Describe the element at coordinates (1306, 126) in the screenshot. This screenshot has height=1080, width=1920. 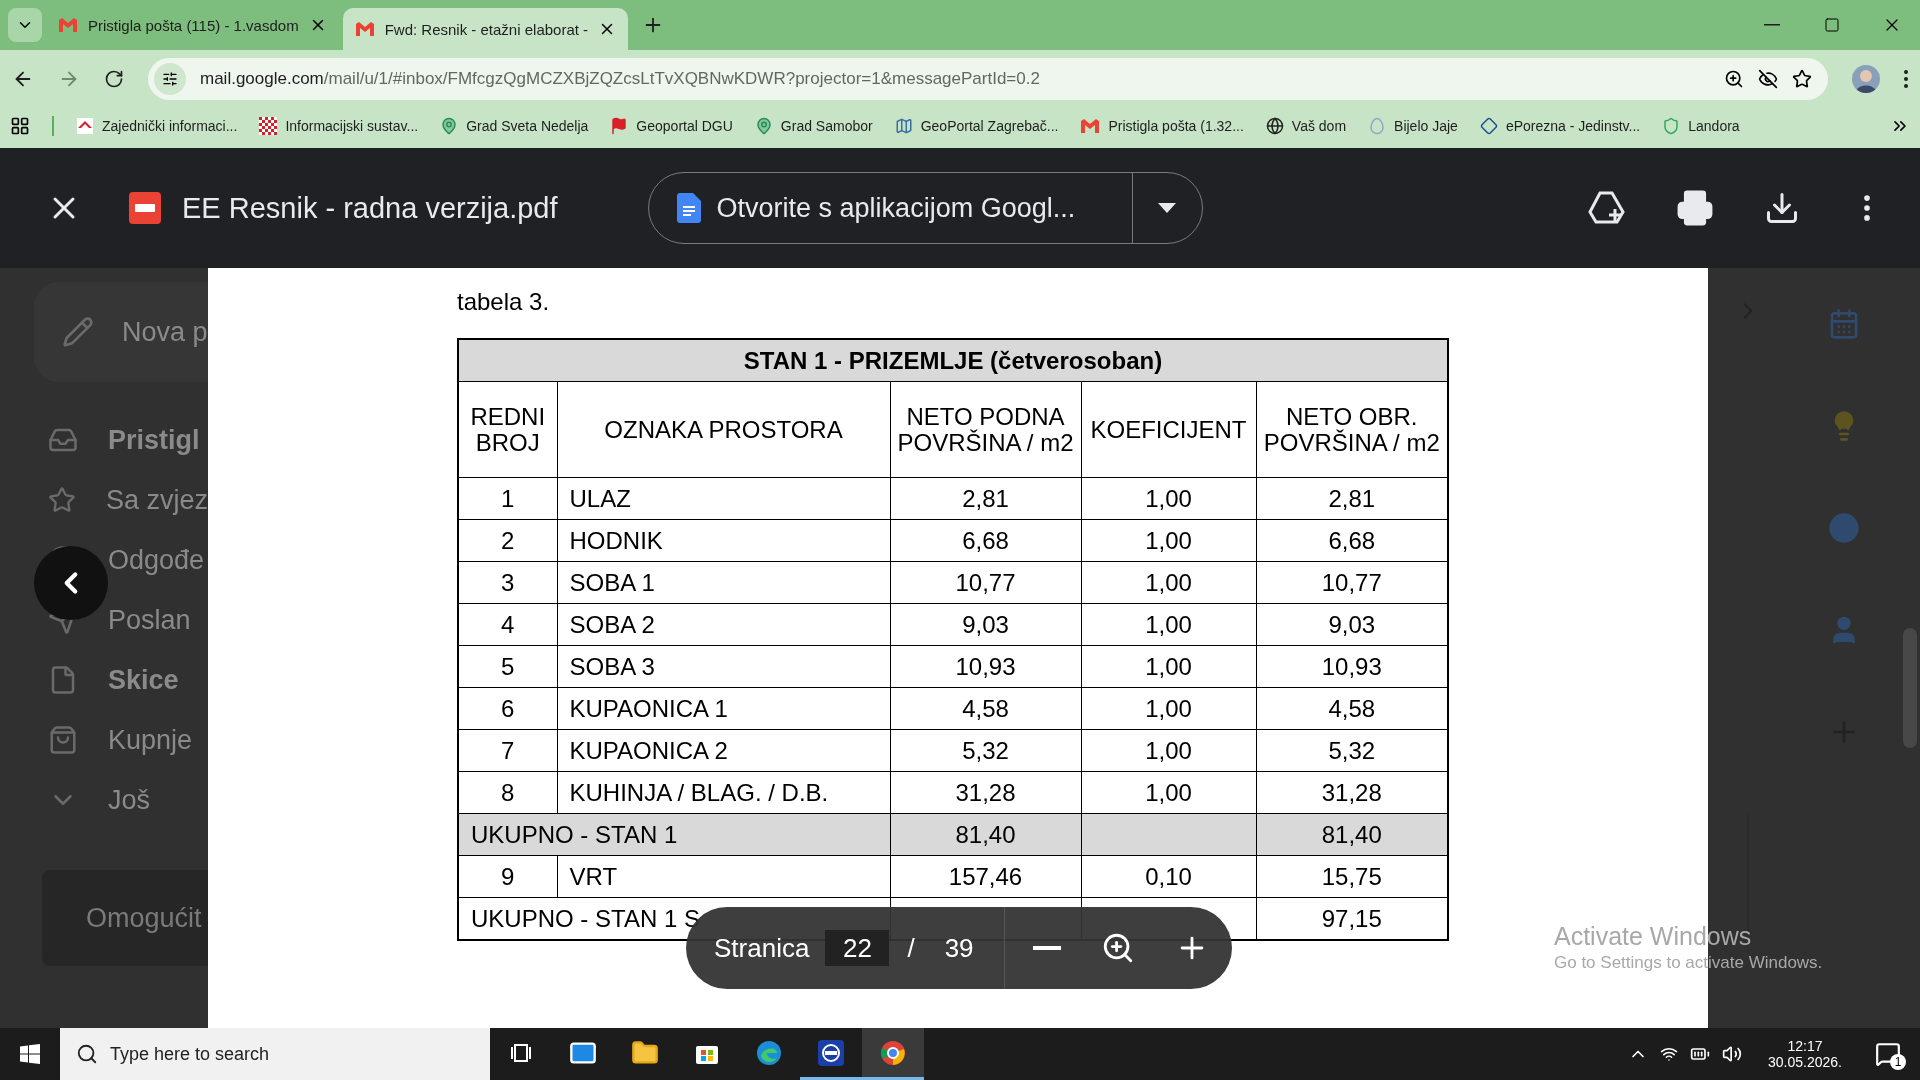
I see `bookmark-link: Vaš dom` at that location.